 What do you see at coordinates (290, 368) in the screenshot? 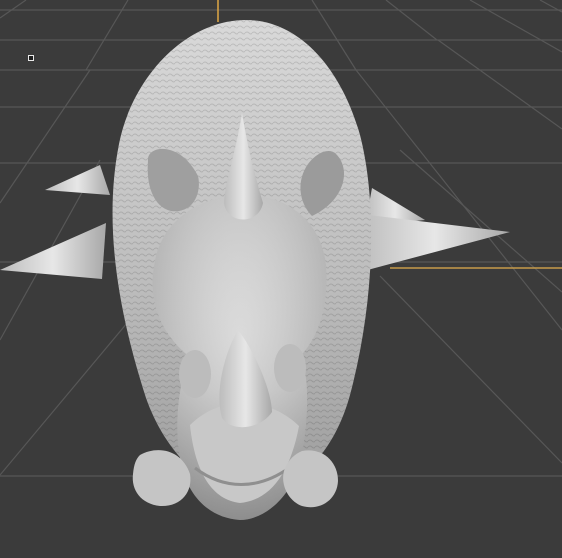
I see `right-eye` at bounding box center [290, 368].